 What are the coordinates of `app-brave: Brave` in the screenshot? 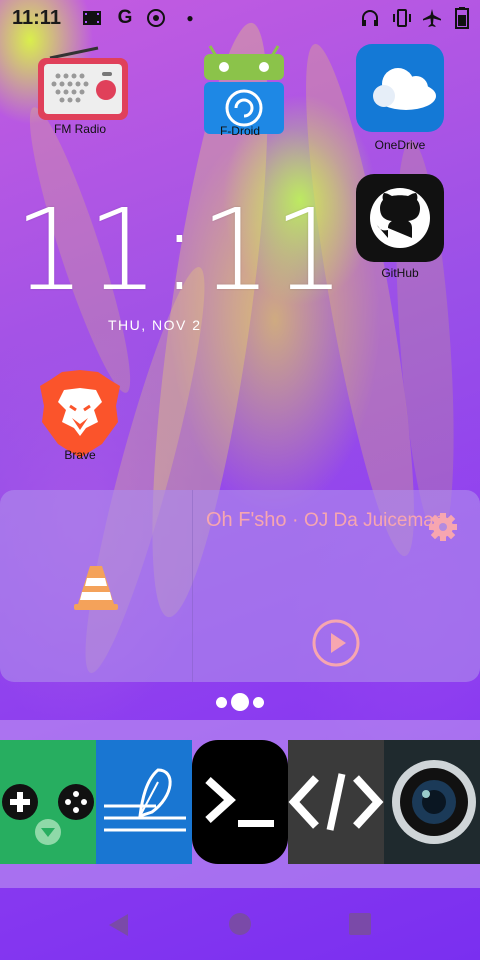 It's located at (80, 414).